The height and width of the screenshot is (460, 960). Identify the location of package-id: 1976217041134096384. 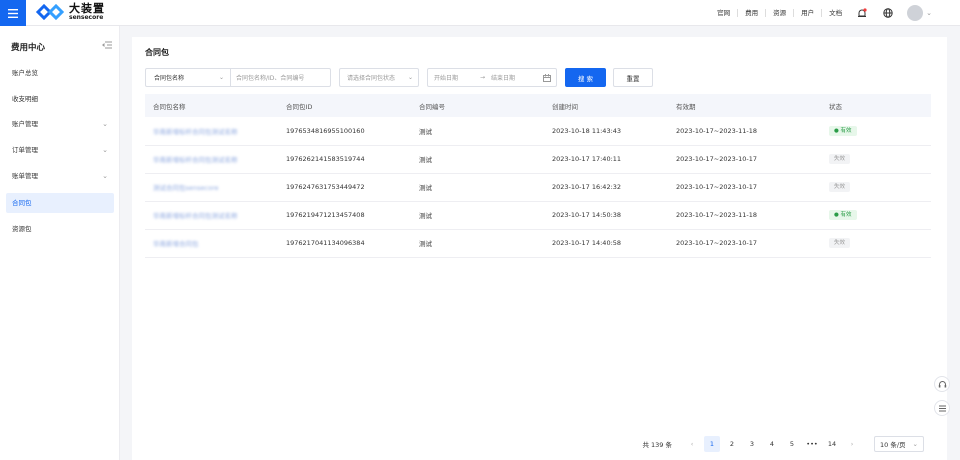
(344, 243).